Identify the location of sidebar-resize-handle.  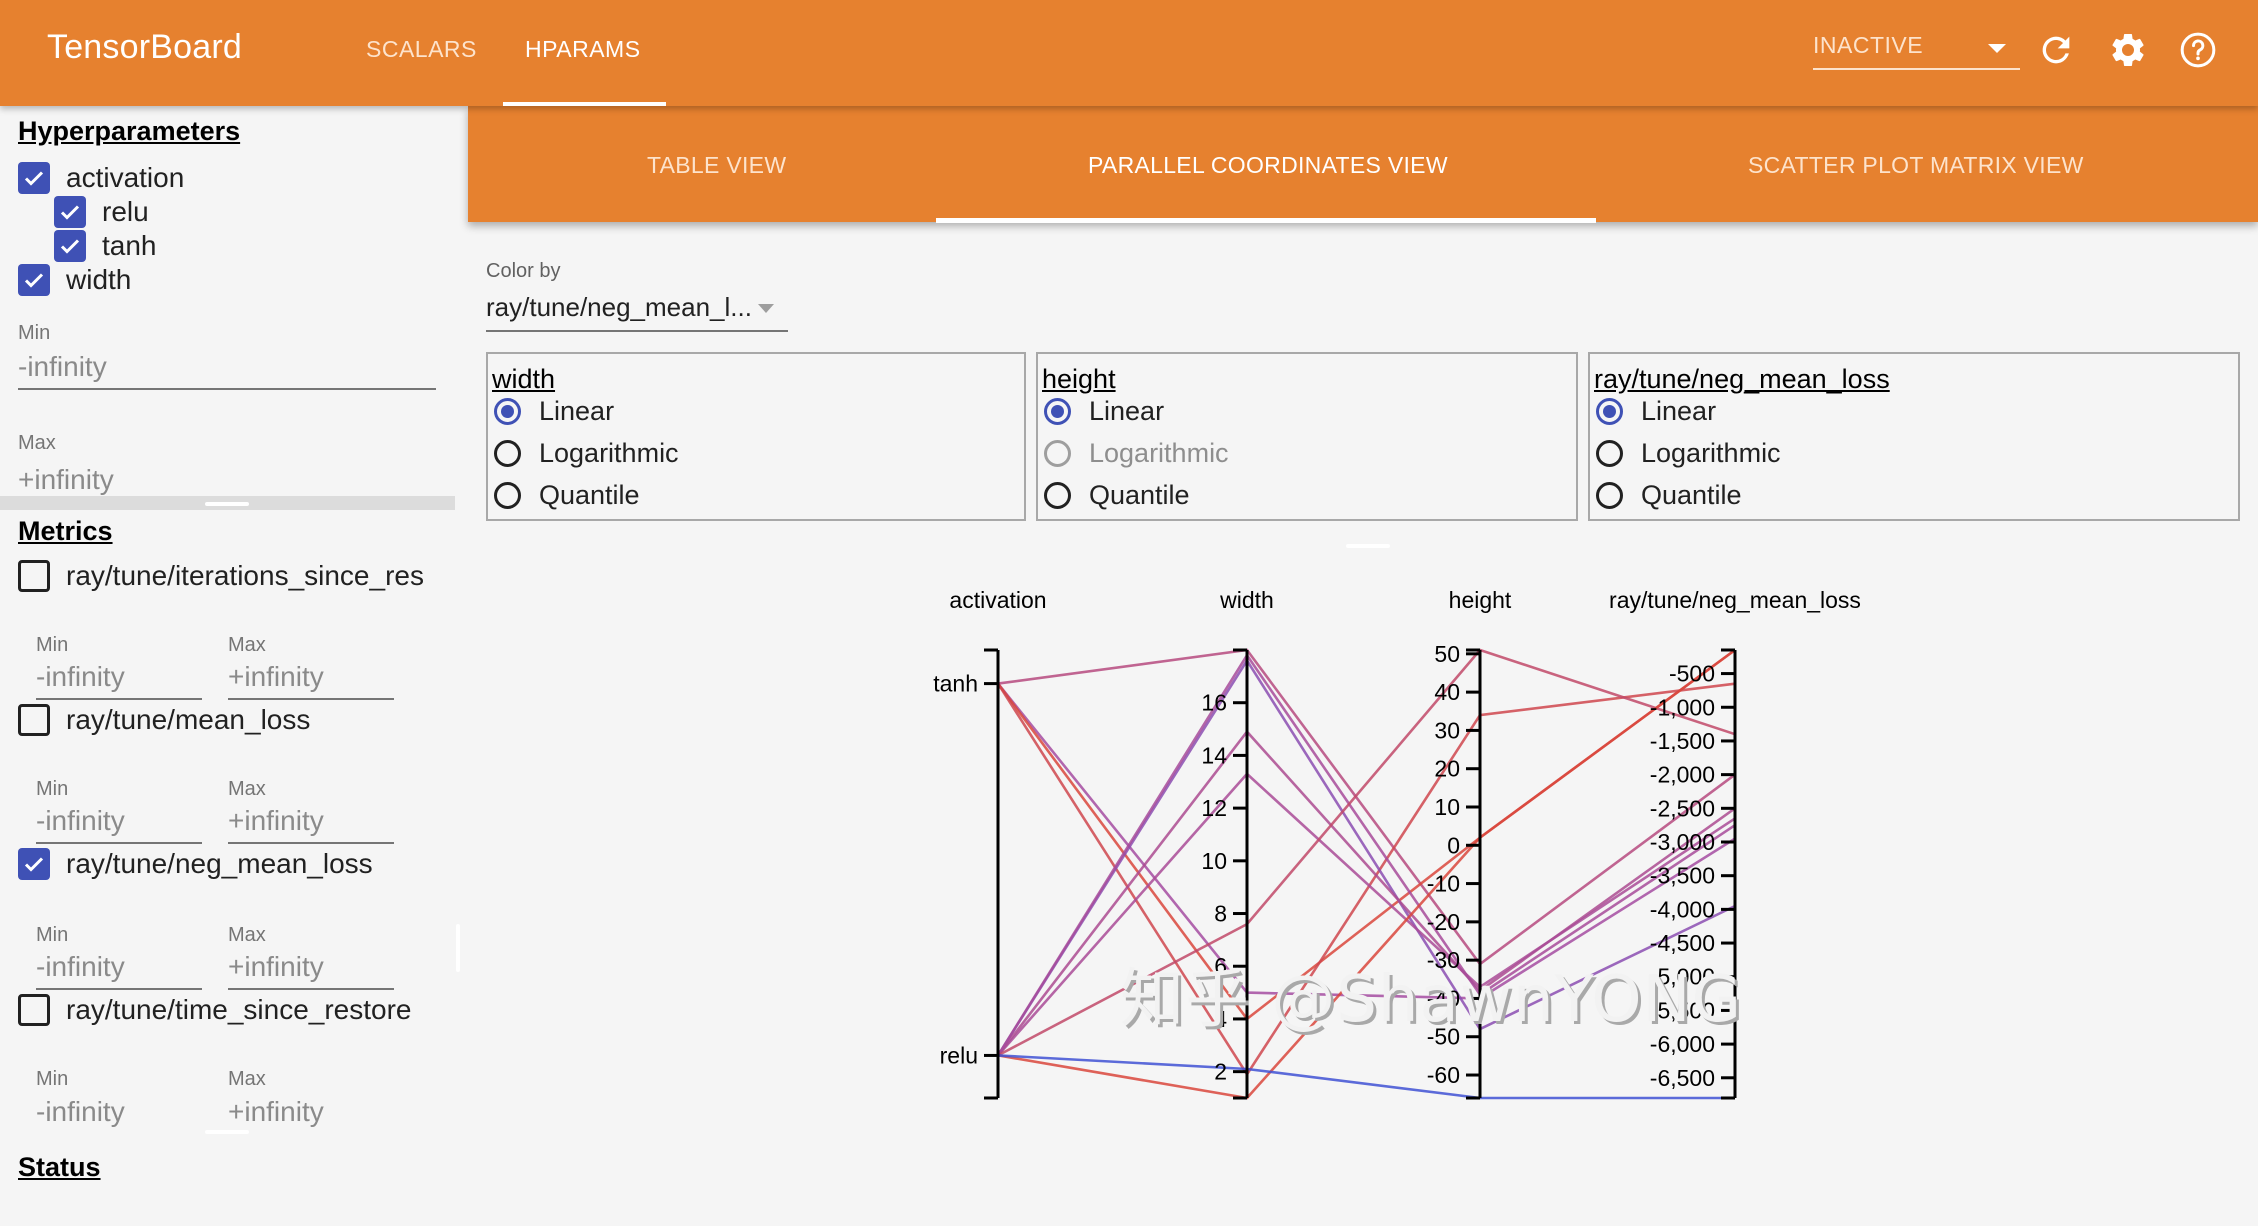
(458, 948).